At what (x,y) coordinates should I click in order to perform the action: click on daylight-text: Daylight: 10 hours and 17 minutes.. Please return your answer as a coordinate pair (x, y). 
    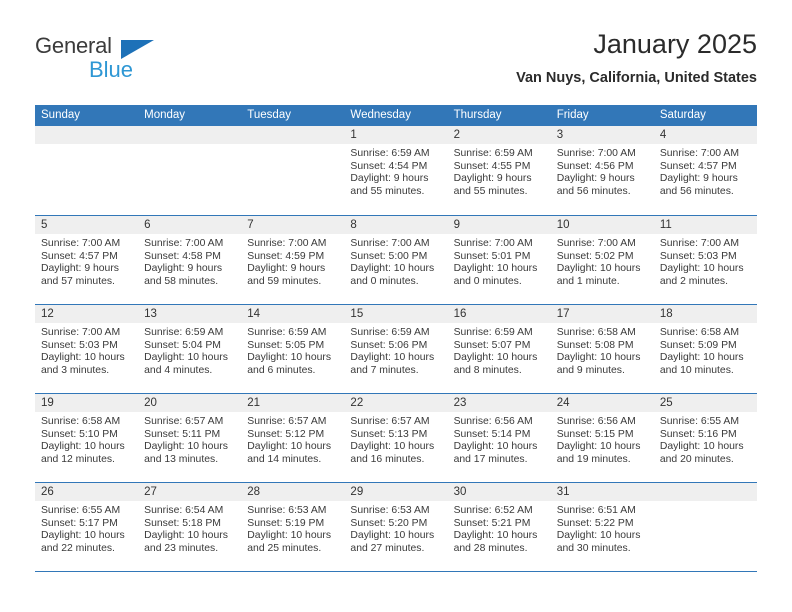
    Looking at the image, I should click on (495, 453).